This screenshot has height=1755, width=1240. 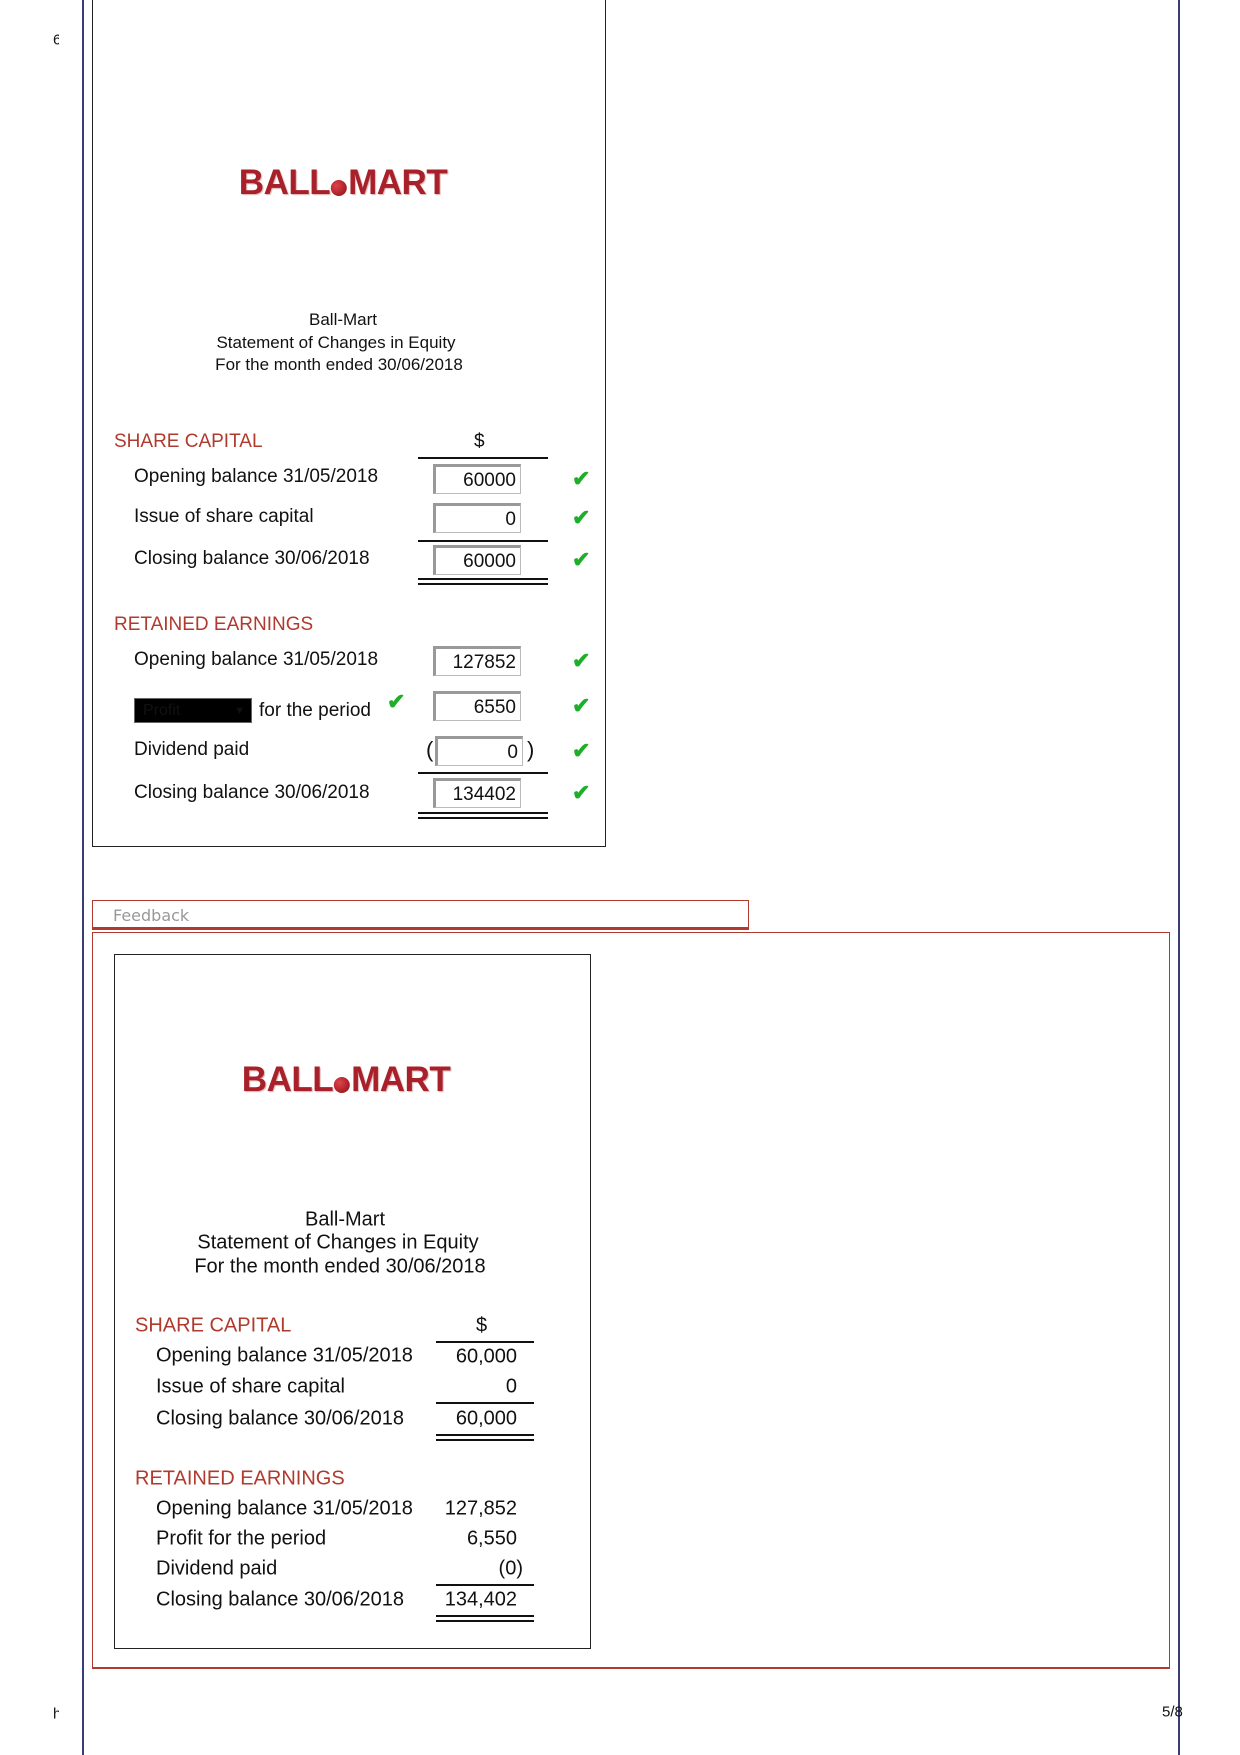 What do you see at coordinates (56, 1714) in the screenshot?
I see `page-margin-text: h` at bounding box center [56, 1714].